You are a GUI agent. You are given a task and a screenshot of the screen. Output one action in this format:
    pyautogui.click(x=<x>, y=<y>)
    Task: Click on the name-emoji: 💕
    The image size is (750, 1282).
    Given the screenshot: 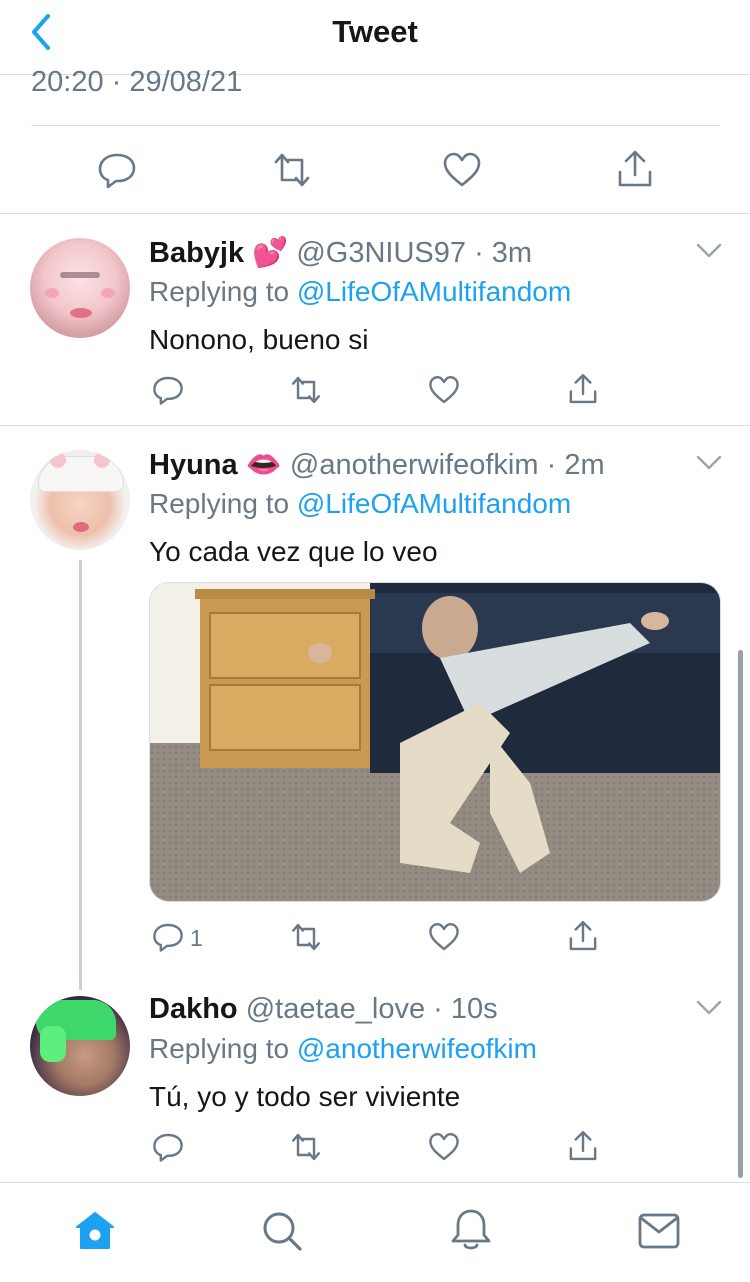 What is the action you would take?
    pyautogui.click(x=270, y=253)
    